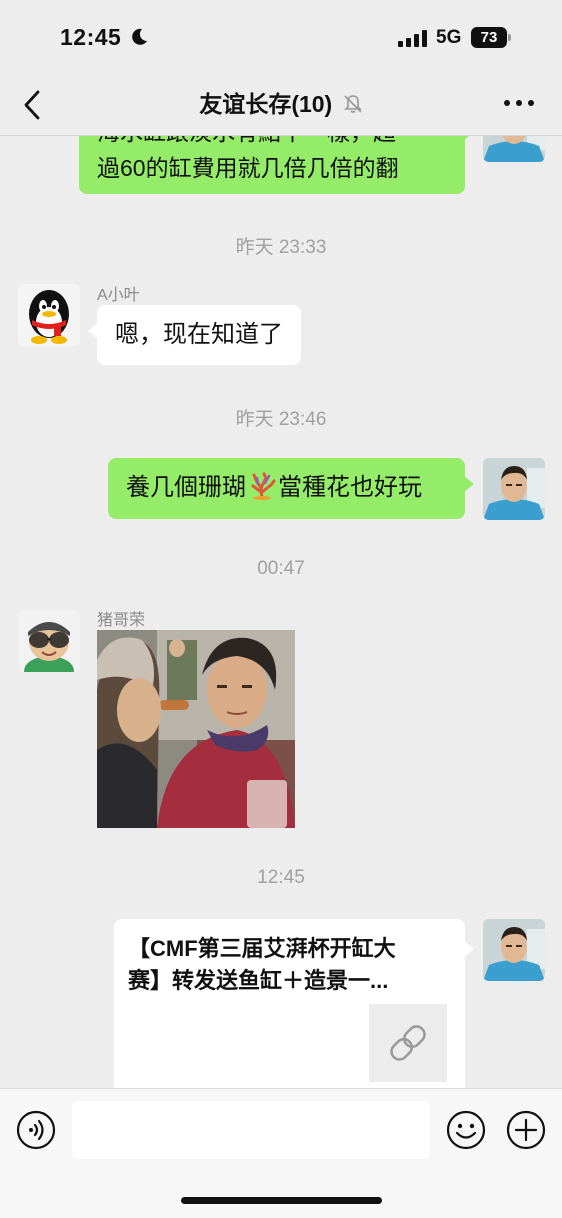 This screenshot has height=1218, width=562. I want to click on timestamp-separator: 昨天 23:33, so click(281, 247).